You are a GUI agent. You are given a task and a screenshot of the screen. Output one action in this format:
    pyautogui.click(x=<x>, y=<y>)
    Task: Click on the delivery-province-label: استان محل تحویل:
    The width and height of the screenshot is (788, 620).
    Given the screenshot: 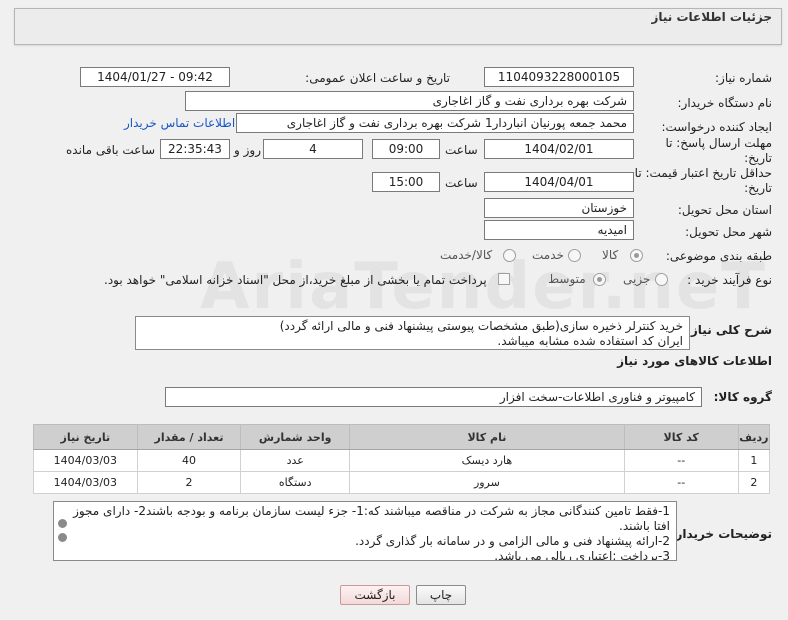 What is the action you would take?
    pyautogui.click(x=724, y=210)
    